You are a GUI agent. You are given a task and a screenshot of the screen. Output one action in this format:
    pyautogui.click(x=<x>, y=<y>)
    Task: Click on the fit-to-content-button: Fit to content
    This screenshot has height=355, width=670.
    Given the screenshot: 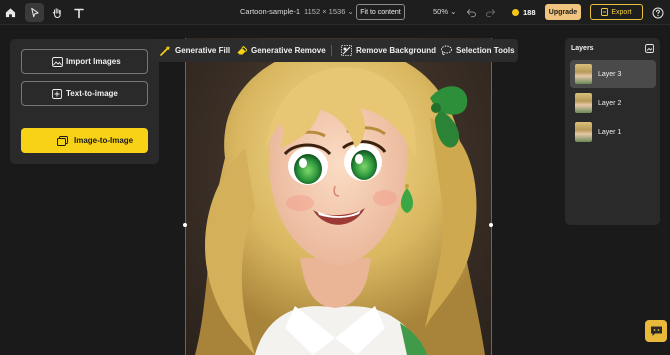 What is the action you would take?
    pyautogui.click(x=380, y=12)
    